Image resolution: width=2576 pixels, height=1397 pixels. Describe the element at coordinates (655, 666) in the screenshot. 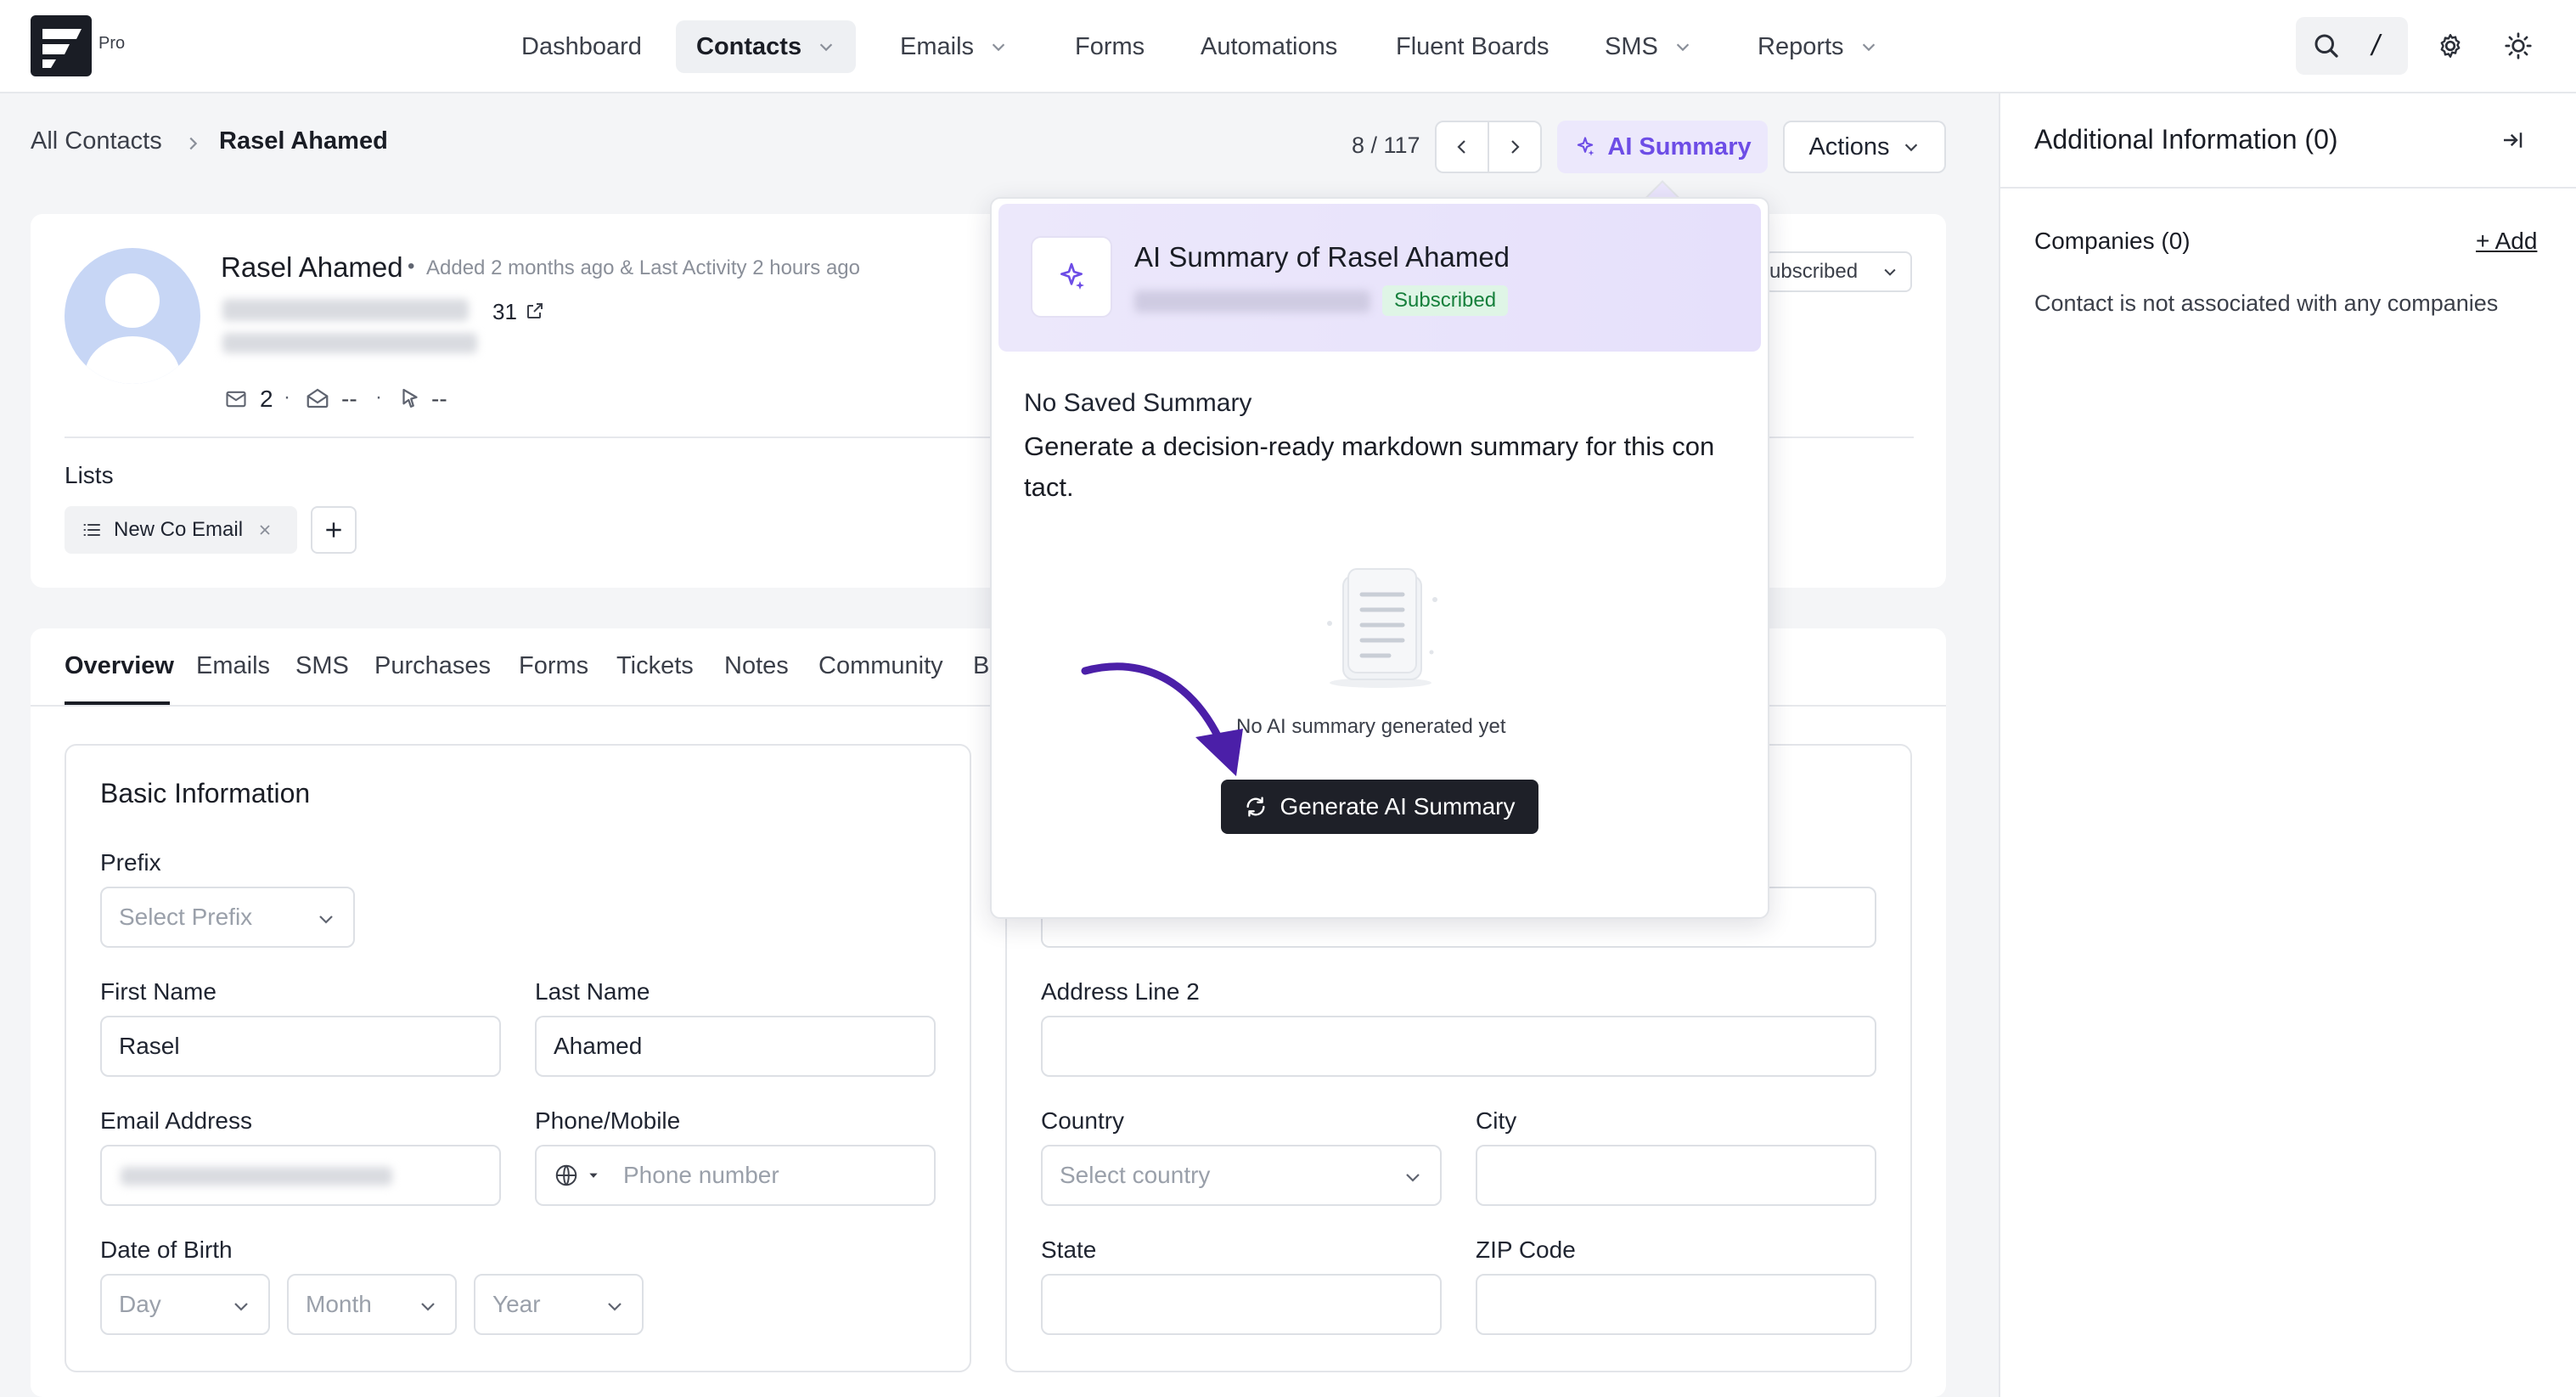

I see `tab-tickets: Tickets` at that location.